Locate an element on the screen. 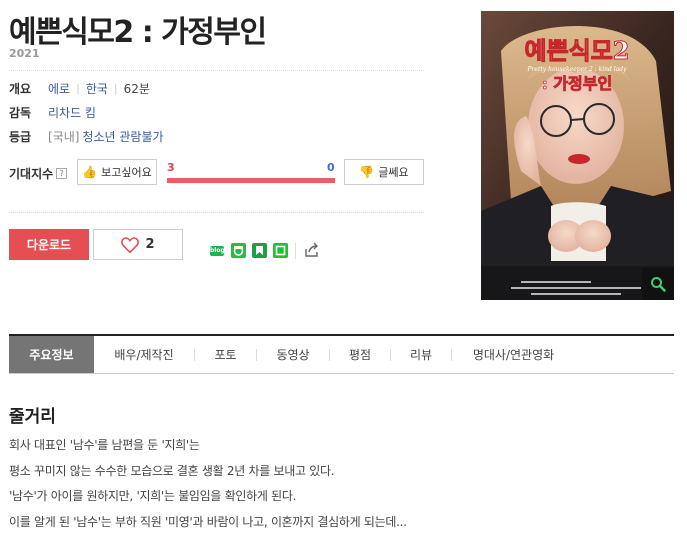 This screenshot has height=538, width=687. tab-quotes-related: 명대사/연관영화 is located at coordinates (513, 354).